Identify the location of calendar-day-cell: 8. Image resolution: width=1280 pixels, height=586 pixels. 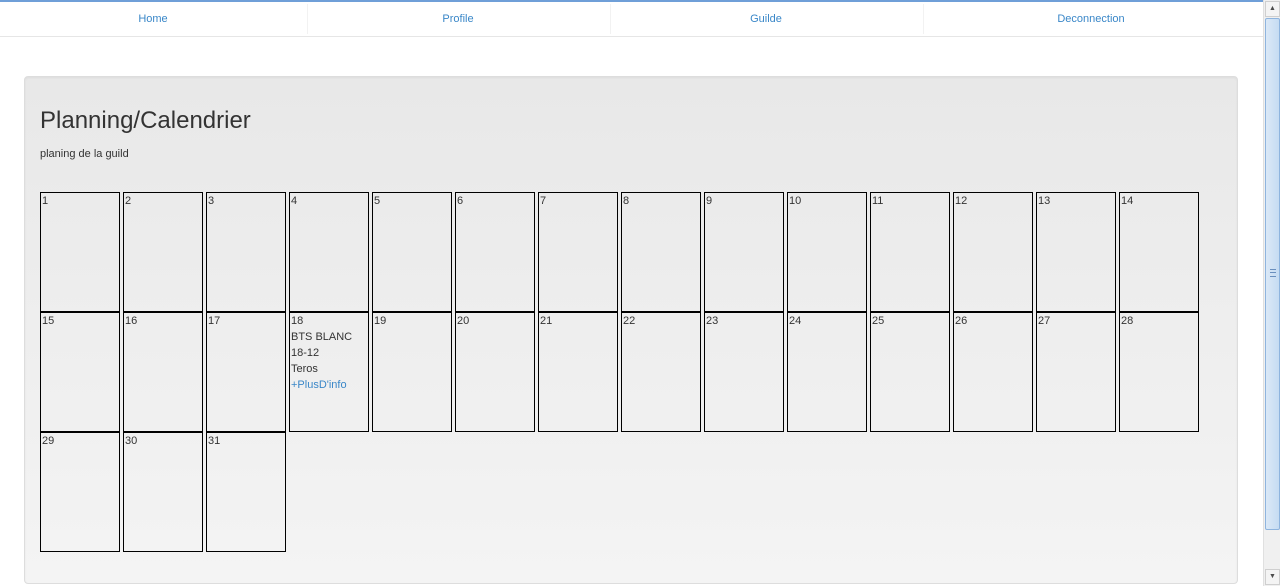
(661, 252).